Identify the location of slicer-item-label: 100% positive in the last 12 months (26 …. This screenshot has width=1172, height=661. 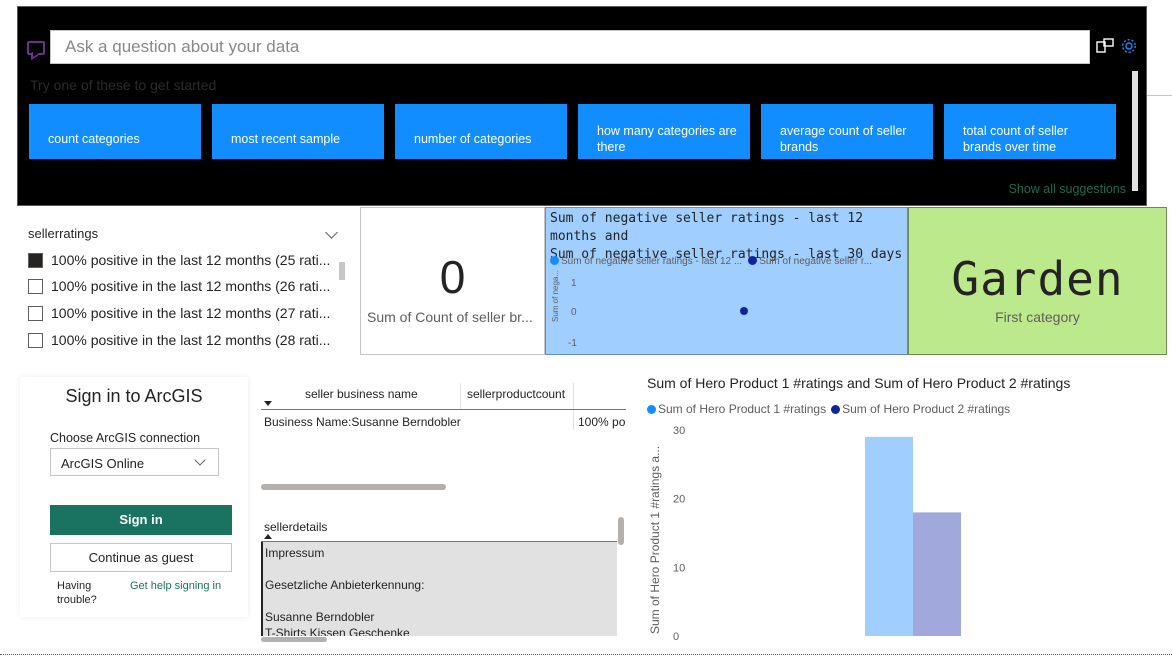
(191, 286).